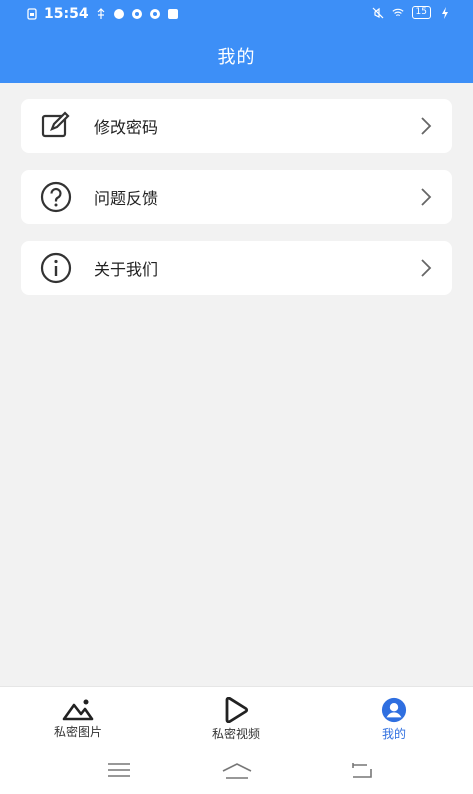 This screenshot has width=473, height=794. Describe the element at coordinates (236, 41) in the screenshot. I see `app-header: 15:54 15 我的` at that location.